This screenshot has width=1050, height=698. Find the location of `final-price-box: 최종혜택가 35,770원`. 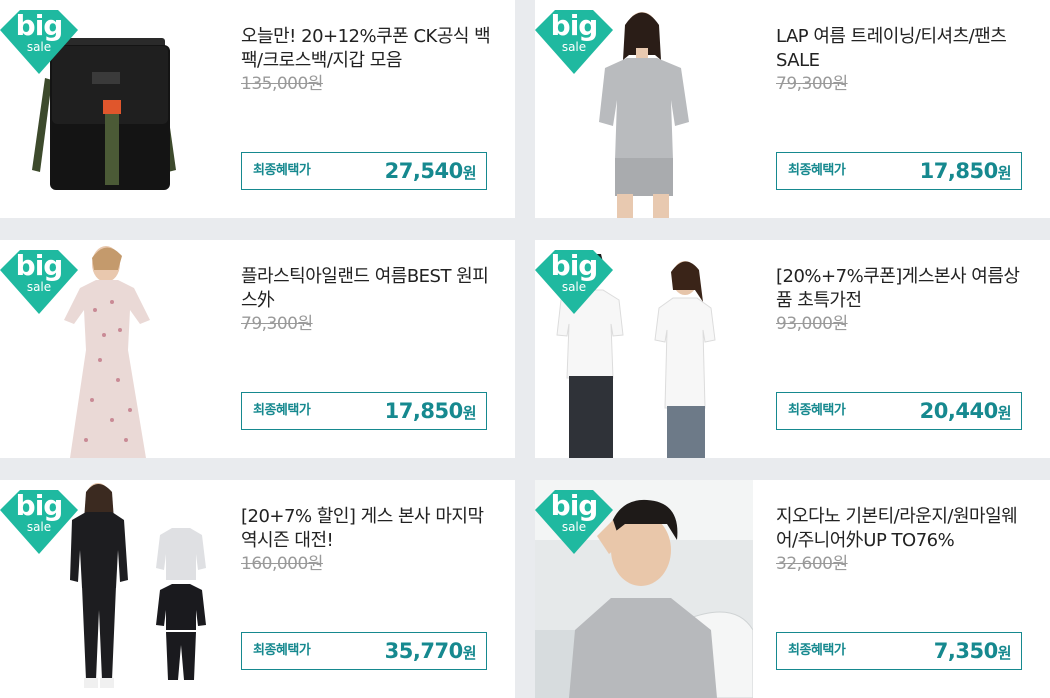

final-price-box: 최종혜택가 35,770원 is located at coordinates (364, 651).